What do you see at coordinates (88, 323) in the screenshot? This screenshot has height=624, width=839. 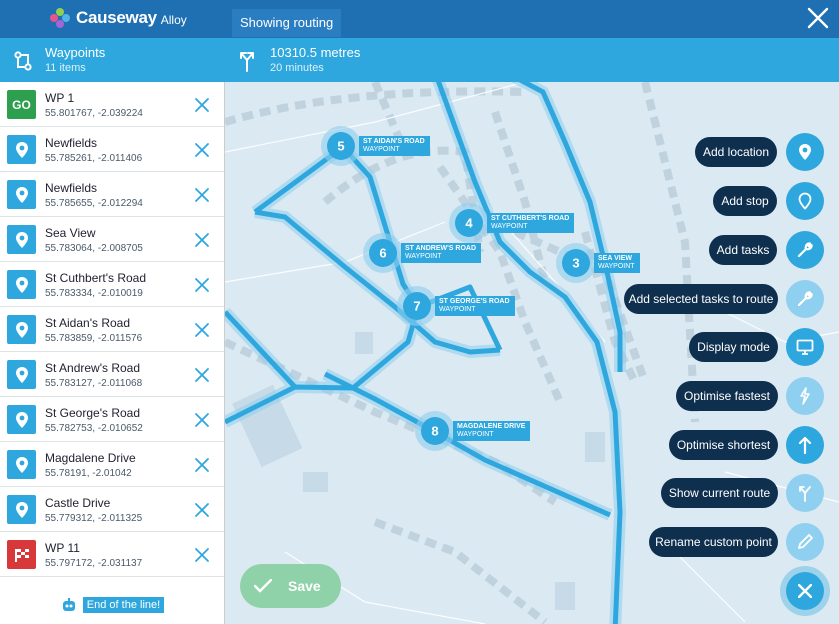 I see `waypoint-name: St Aidan's Road` at bounding box center [88, 323].